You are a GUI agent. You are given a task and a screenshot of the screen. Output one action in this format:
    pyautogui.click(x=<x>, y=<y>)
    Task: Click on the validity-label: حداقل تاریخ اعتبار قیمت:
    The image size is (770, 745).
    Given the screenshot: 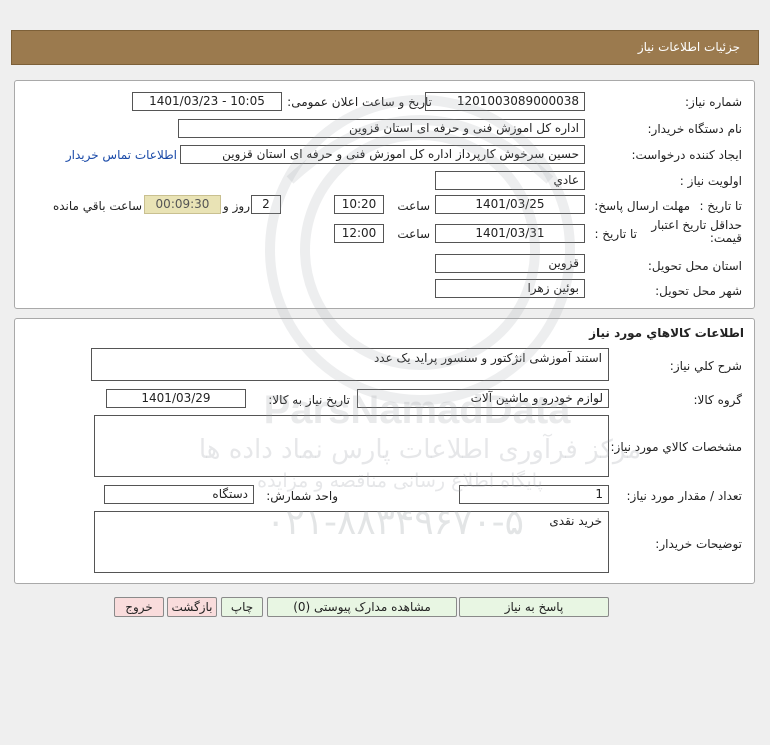 What is the action you would take?
    pyautogui.click(x=692, y=232)
    